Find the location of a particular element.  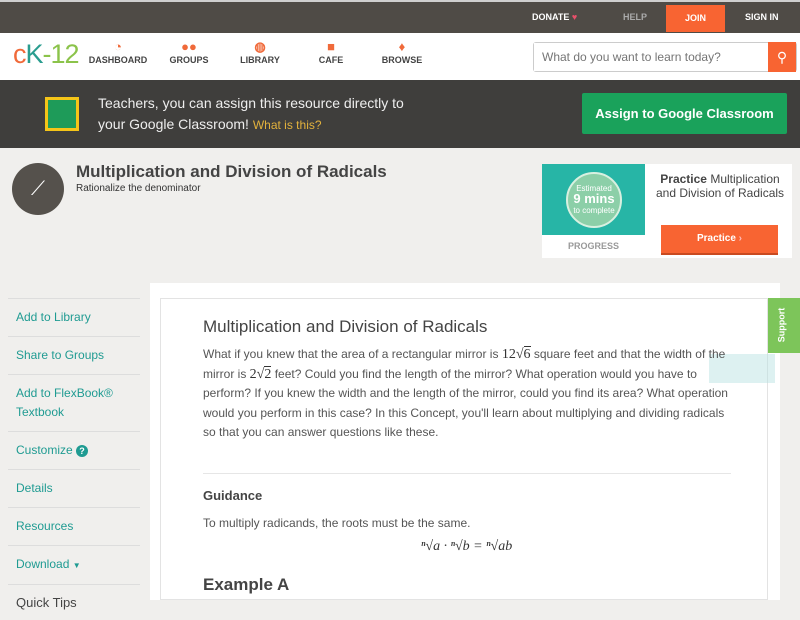

page-title: Multiplication and Division of Radicals is located at coordinates (231, 171).